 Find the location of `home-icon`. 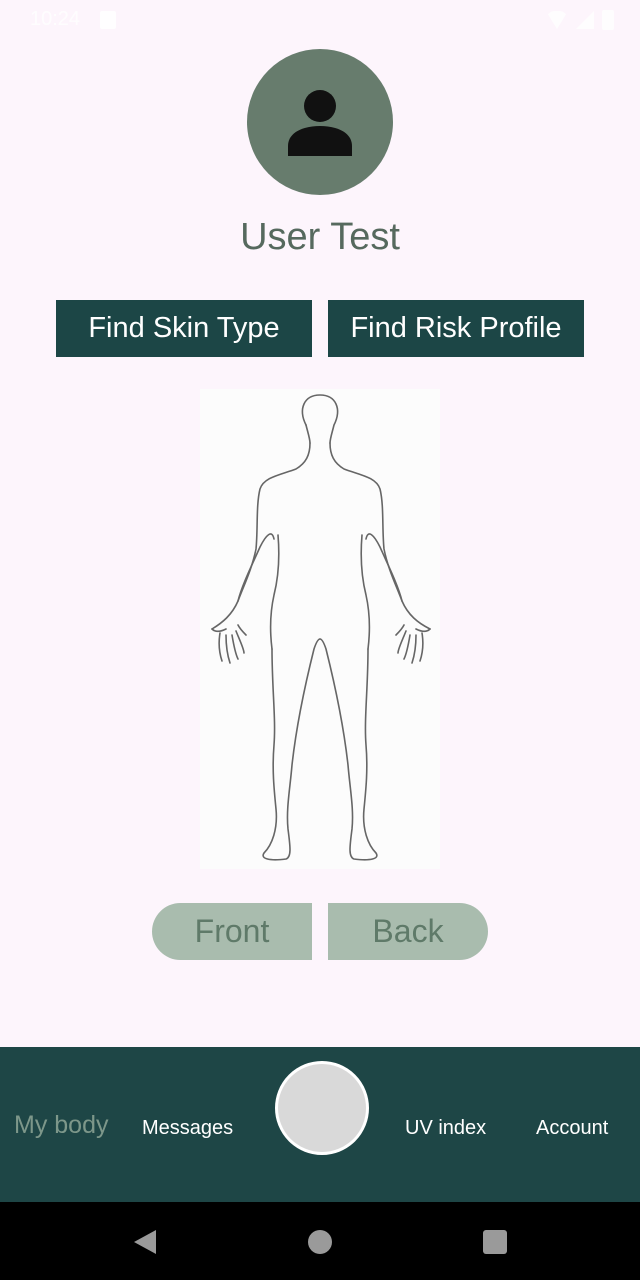

home-icon is located at coordinates (320, 1242).